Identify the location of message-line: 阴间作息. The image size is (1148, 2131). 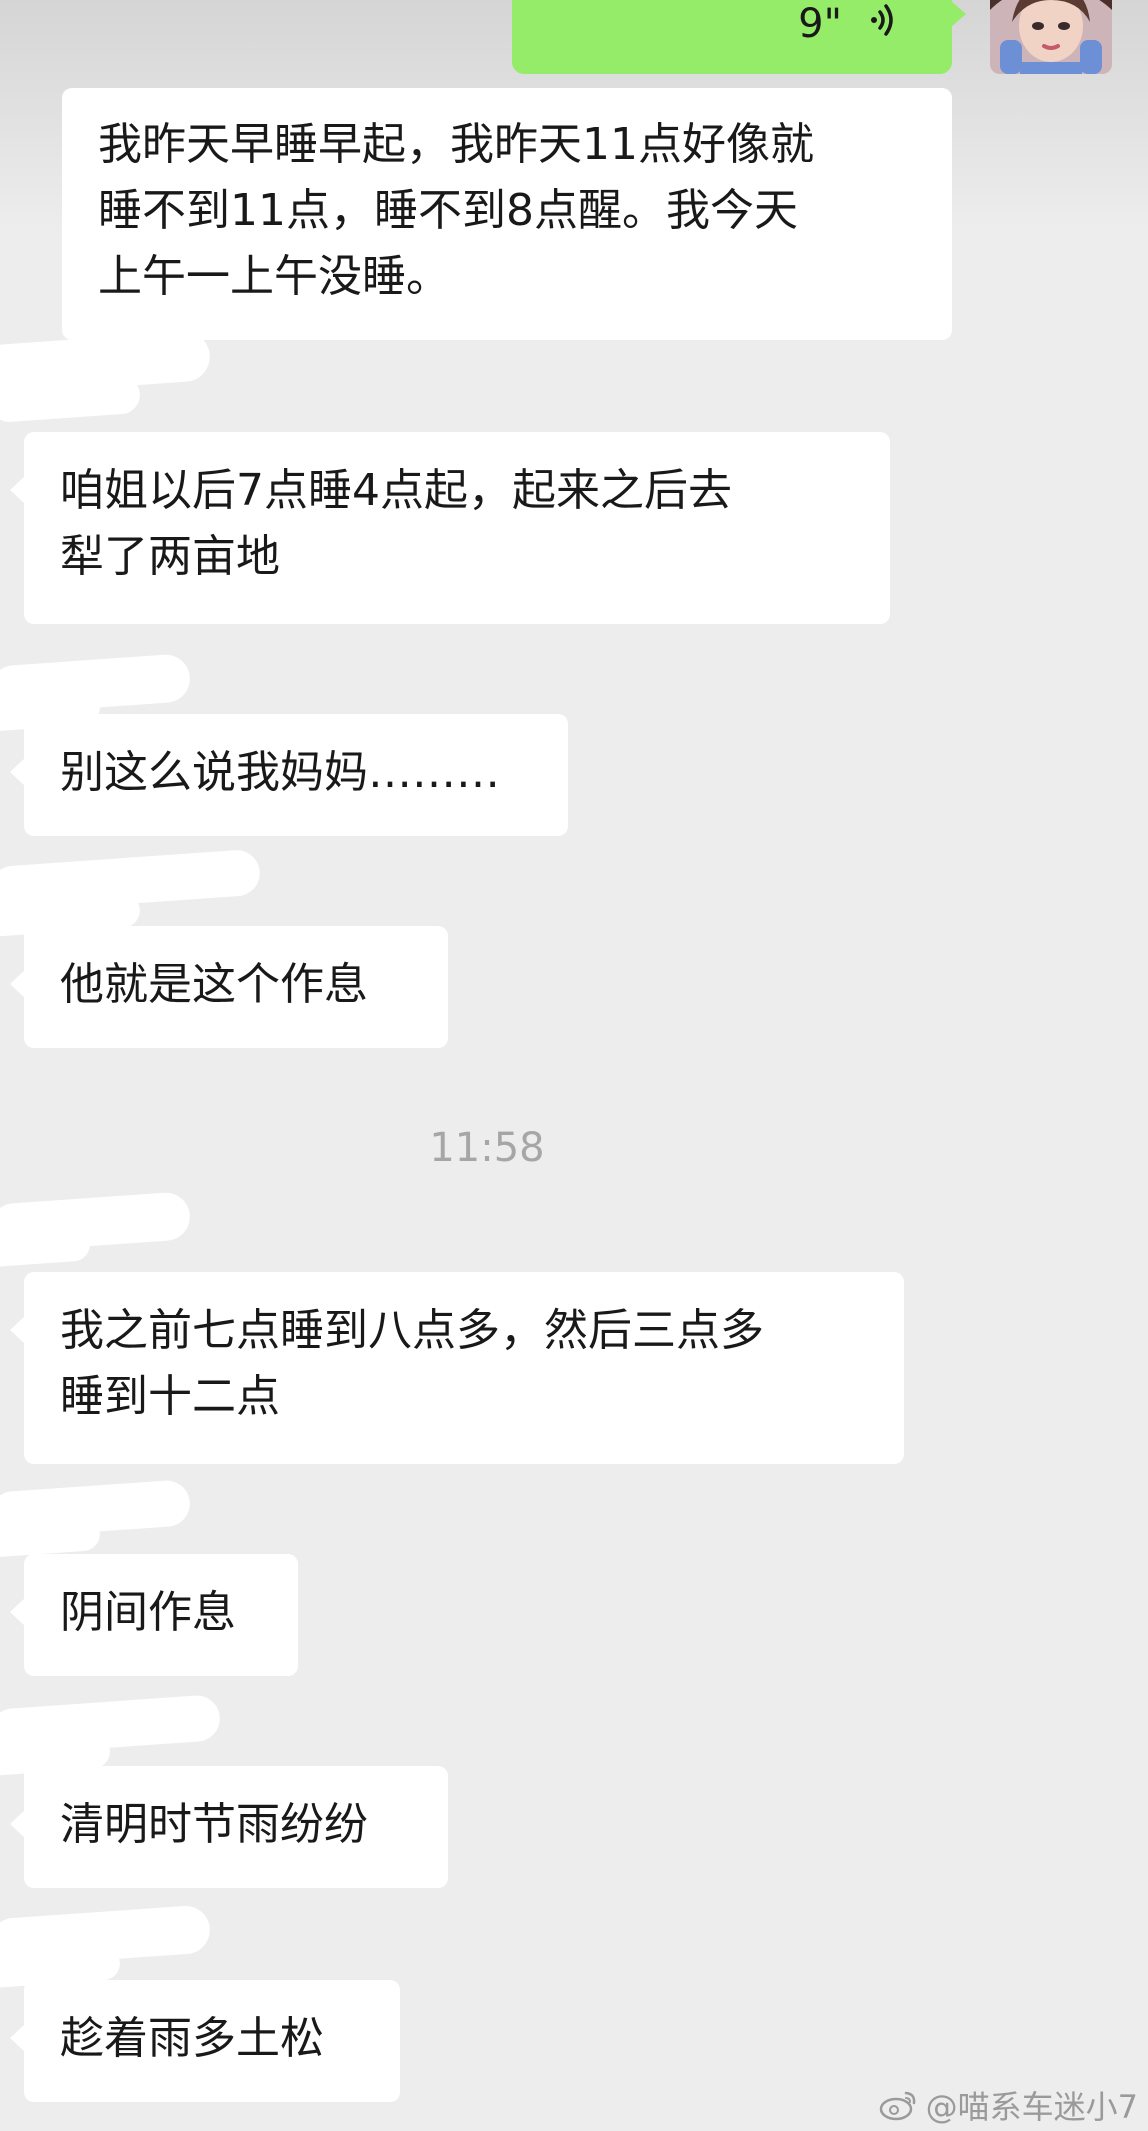
(148, 1612).